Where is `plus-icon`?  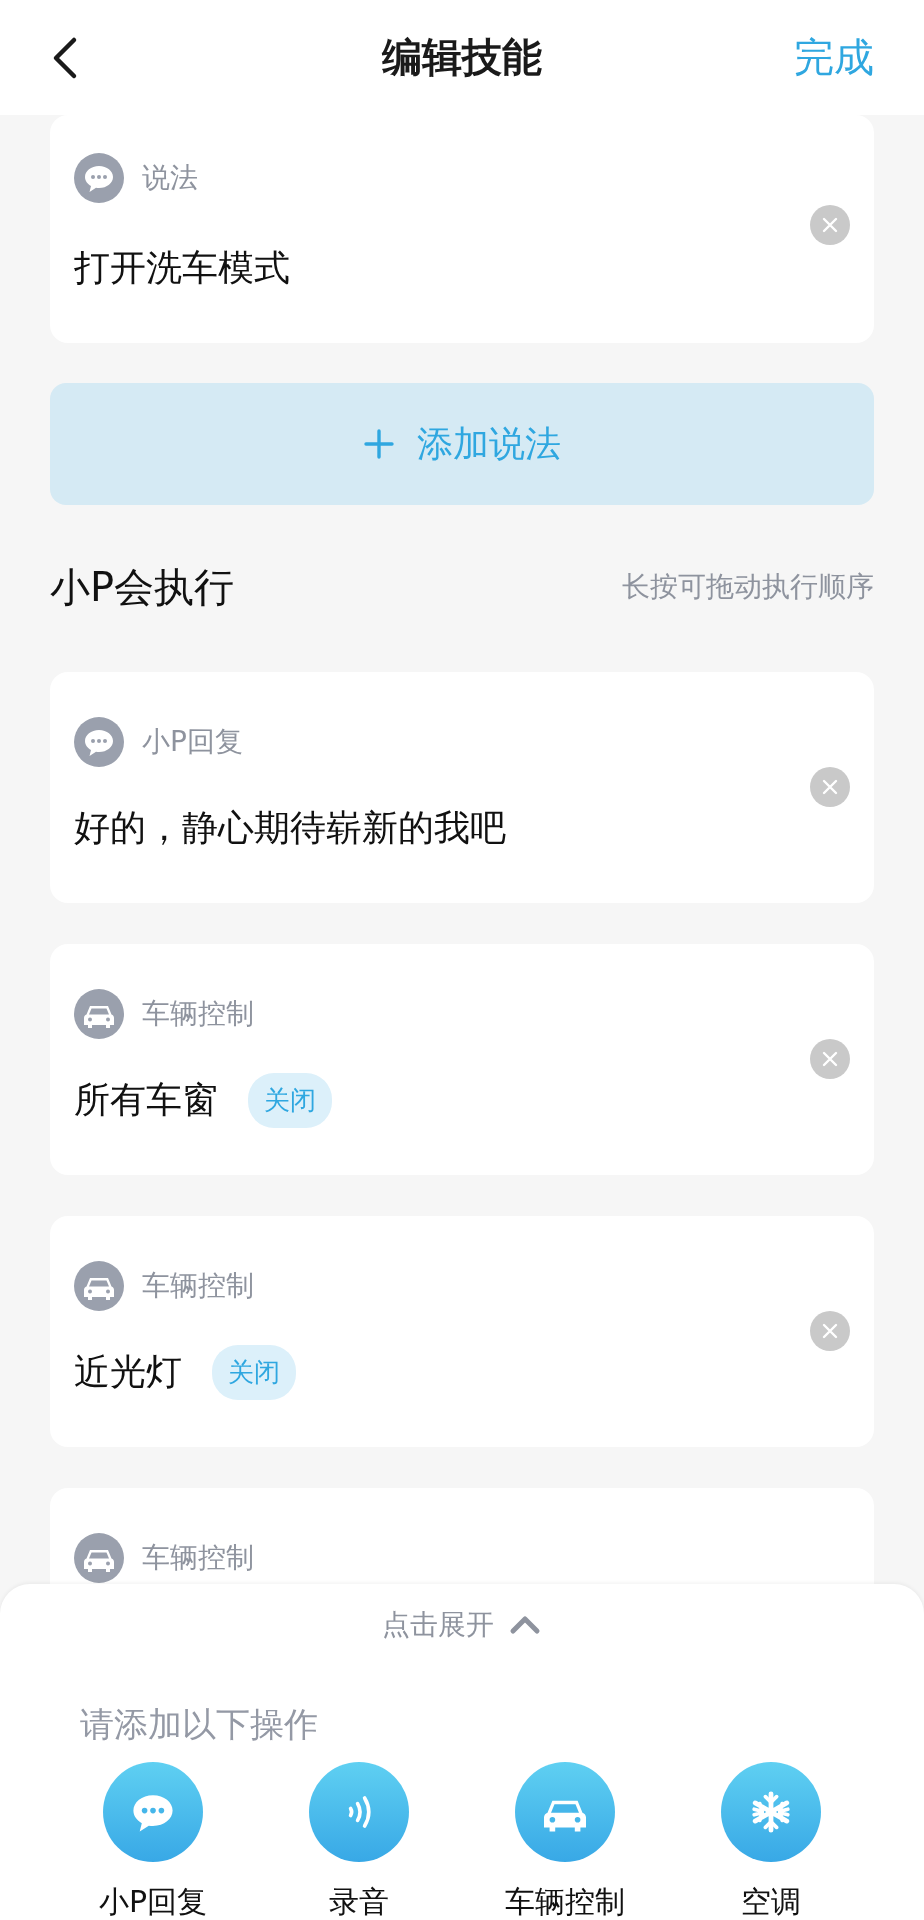
plus-icon is located at coordinates (379, 444).